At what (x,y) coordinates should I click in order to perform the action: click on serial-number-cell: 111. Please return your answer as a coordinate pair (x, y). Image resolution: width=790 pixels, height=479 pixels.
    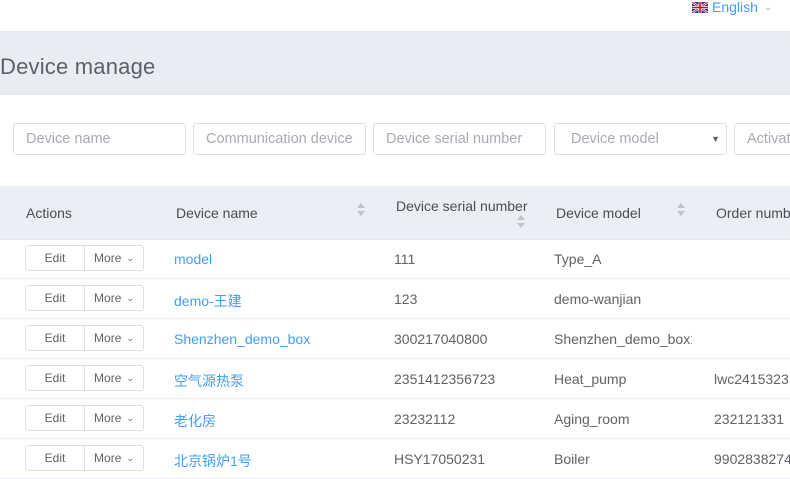
    Looking at the image, I should click on (405, 259).